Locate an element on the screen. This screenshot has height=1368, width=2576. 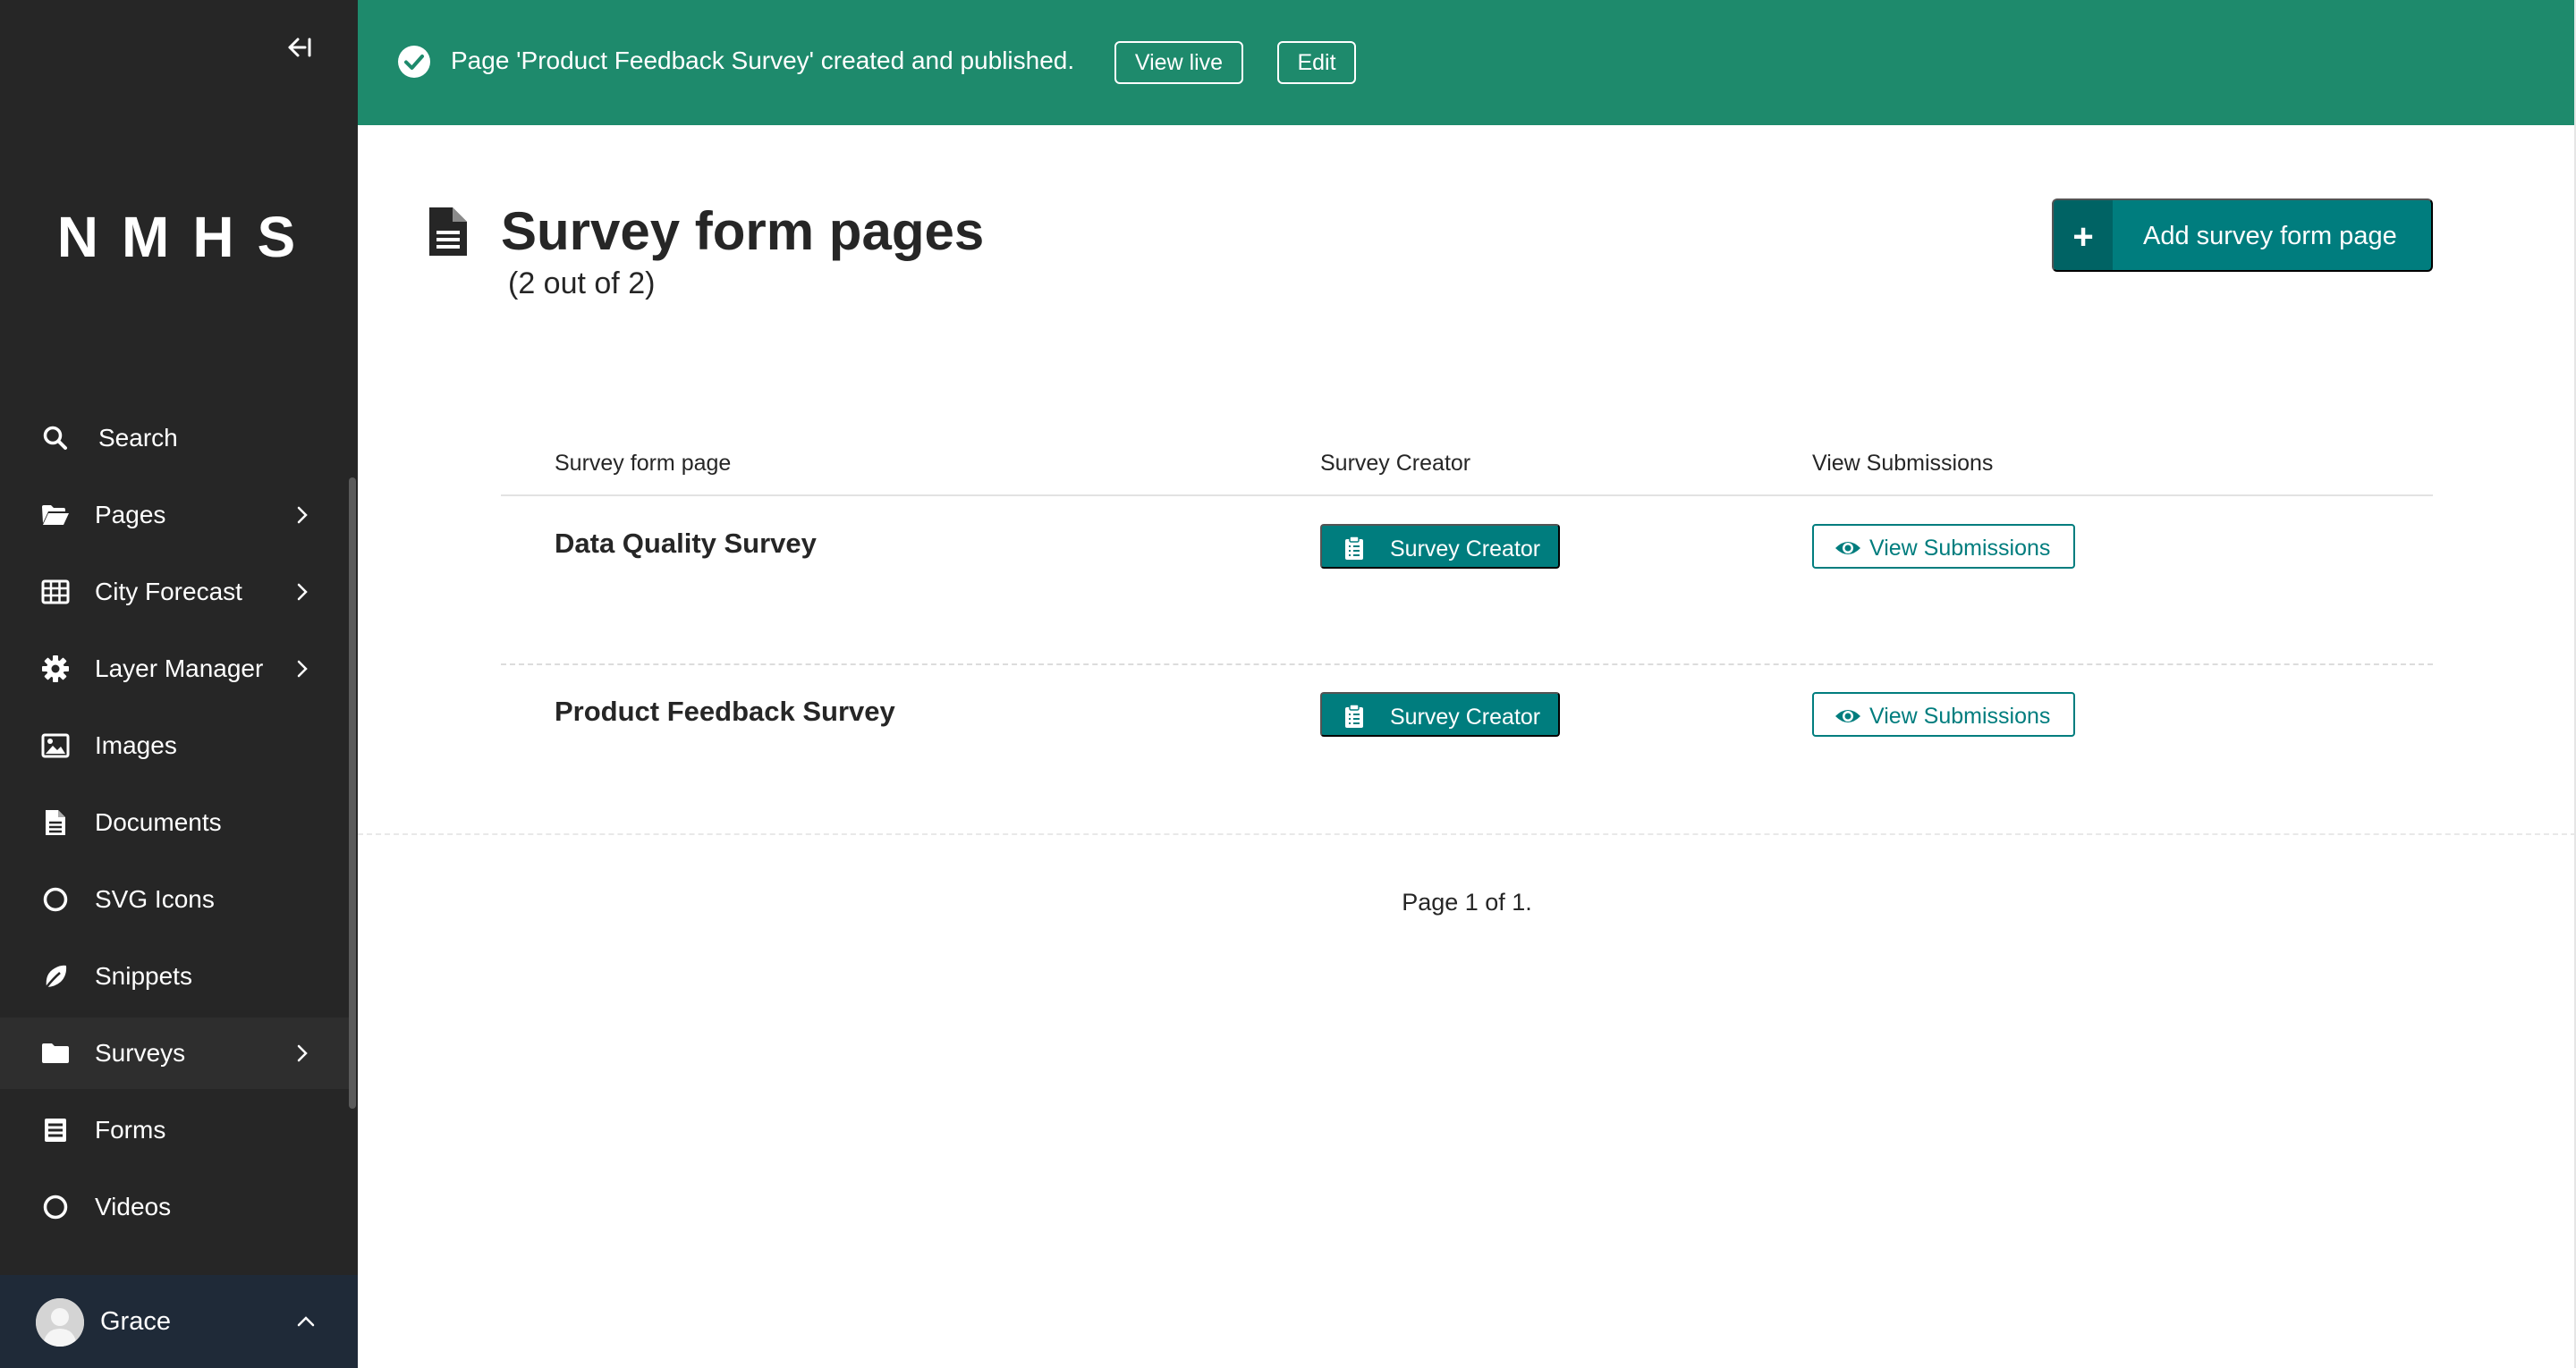
survey-page-title-link: Product Feedback Survey is located at coordinates (725, 712).